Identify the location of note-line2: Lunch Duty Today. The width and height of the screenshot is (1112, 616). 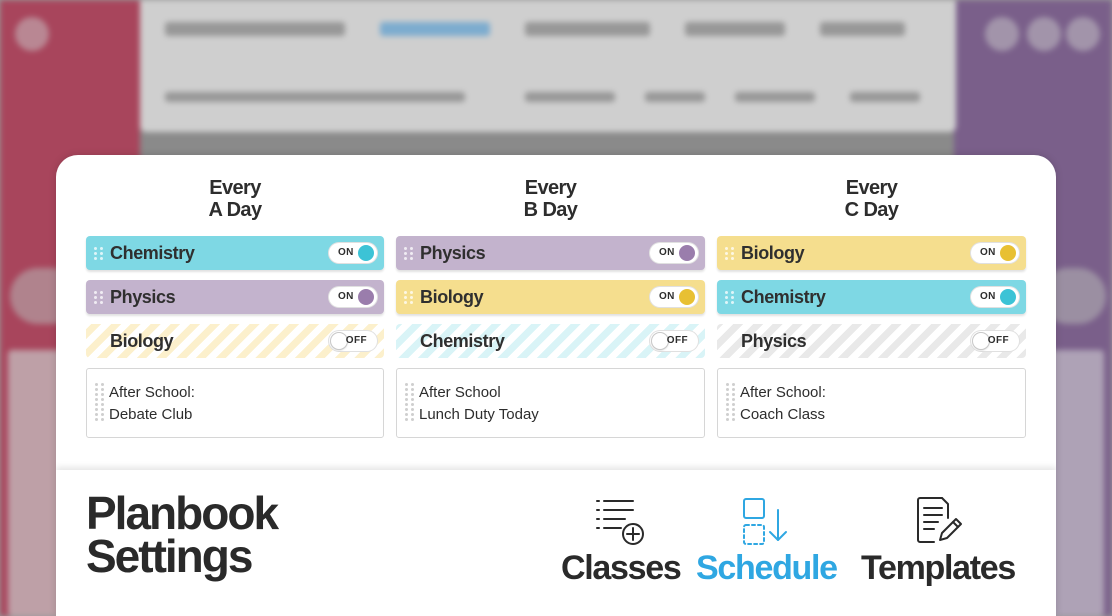
(479, 414).